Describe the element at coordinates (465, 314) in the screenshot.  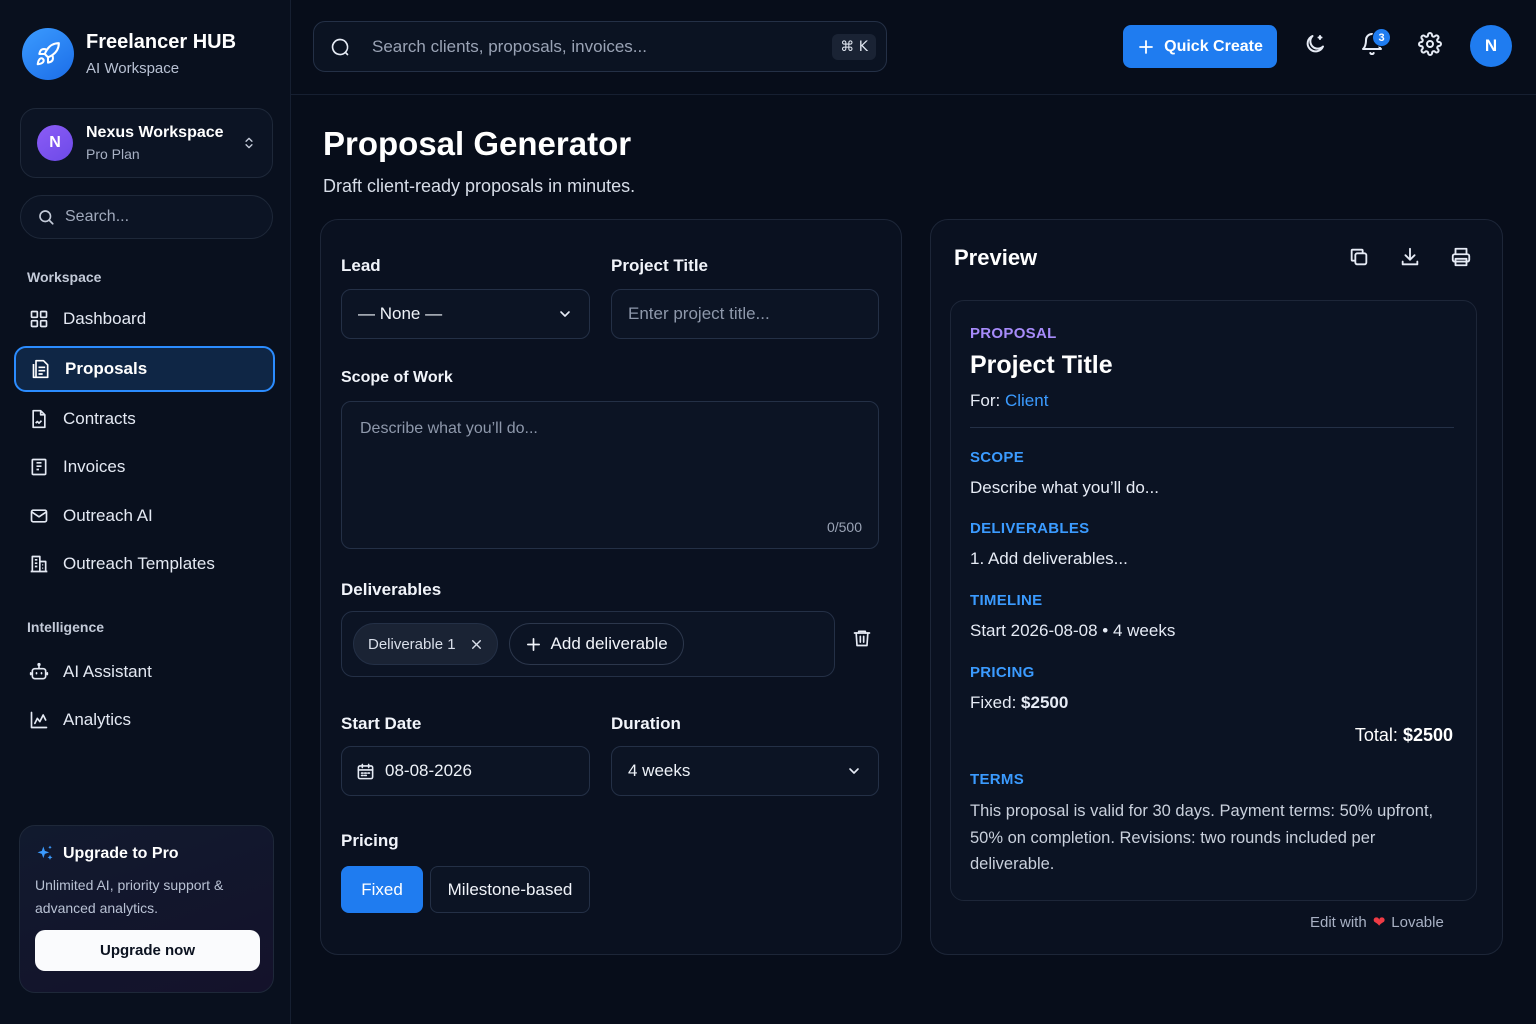
I see `lead-select: — None —` at that location.